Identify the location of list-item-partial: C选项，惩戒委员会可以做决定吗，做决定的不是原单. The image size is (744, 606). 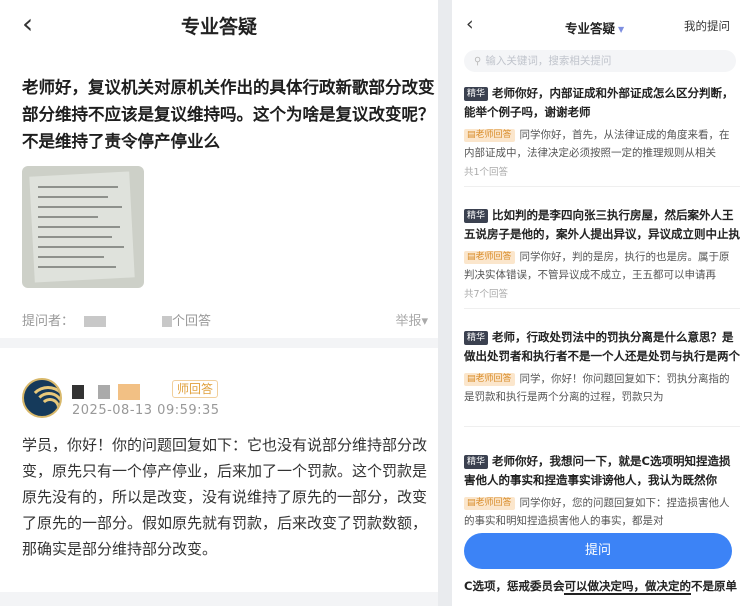
(602, 586).